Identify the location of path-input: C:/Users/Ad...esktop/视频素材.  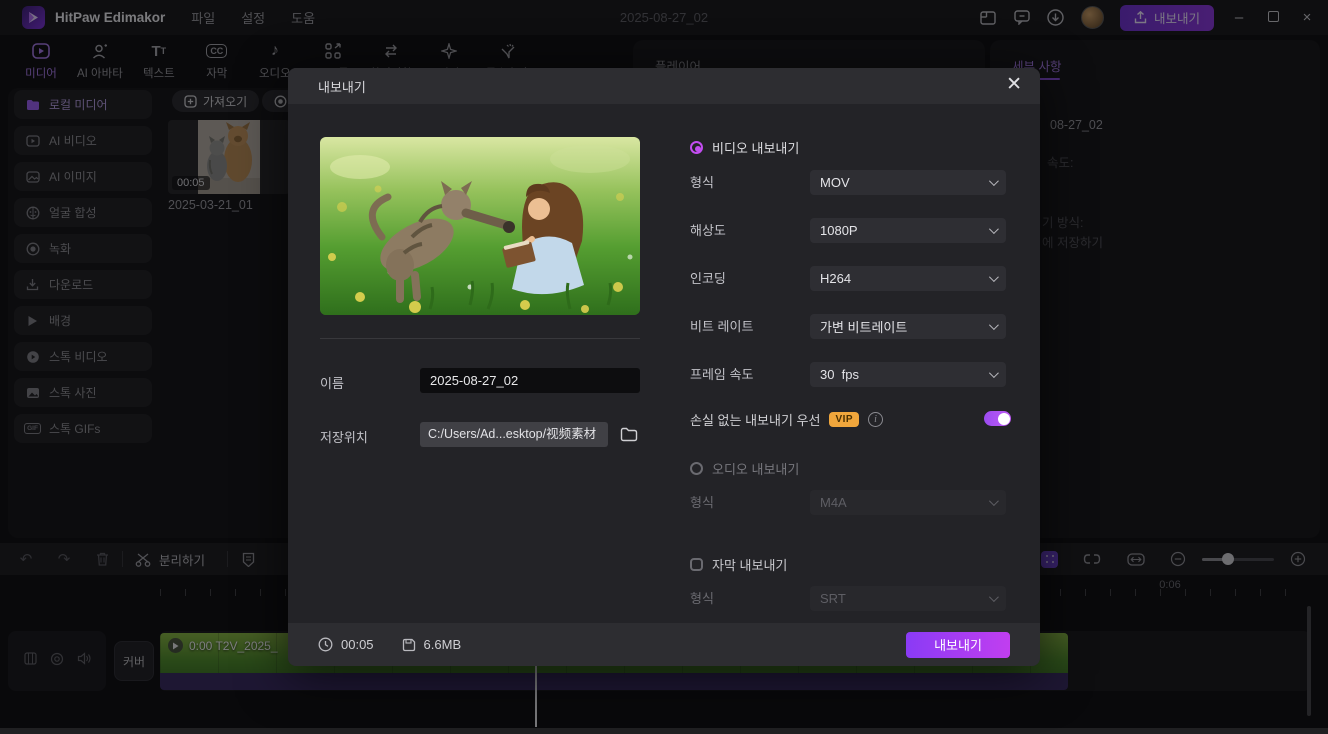
(514, 434).